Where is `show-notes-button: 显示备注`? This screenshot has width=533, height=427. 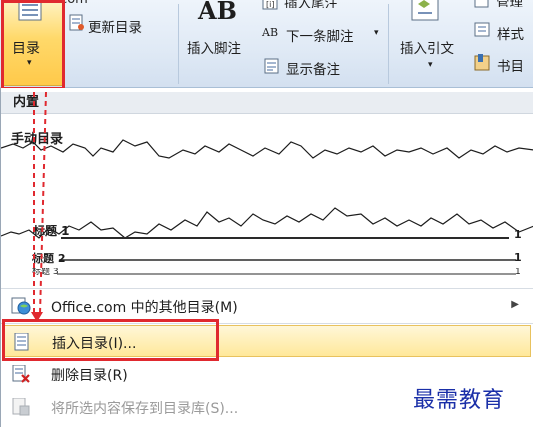 show-notes-button: 显示备注 is located at coordinates (313, 68).